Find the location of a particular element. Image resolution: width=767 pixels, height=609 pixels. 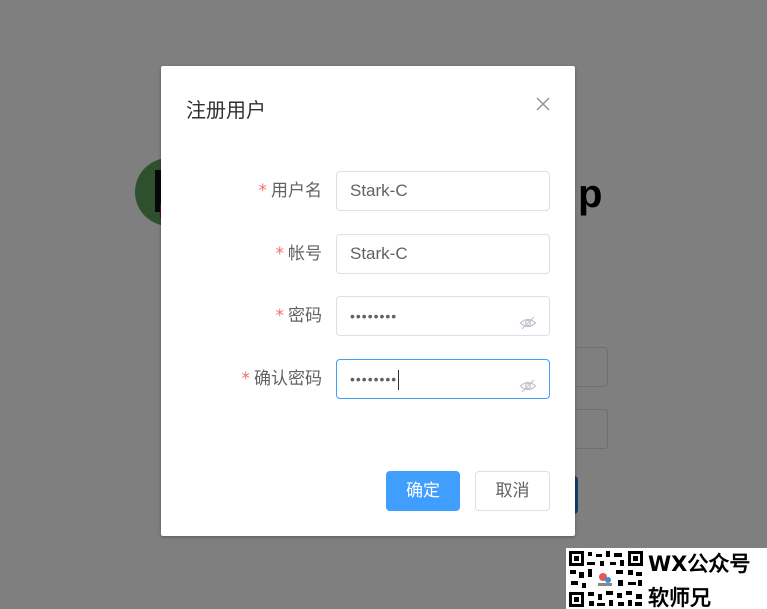

dialog-title: 注册用户 is located at coordinates (226, 110).